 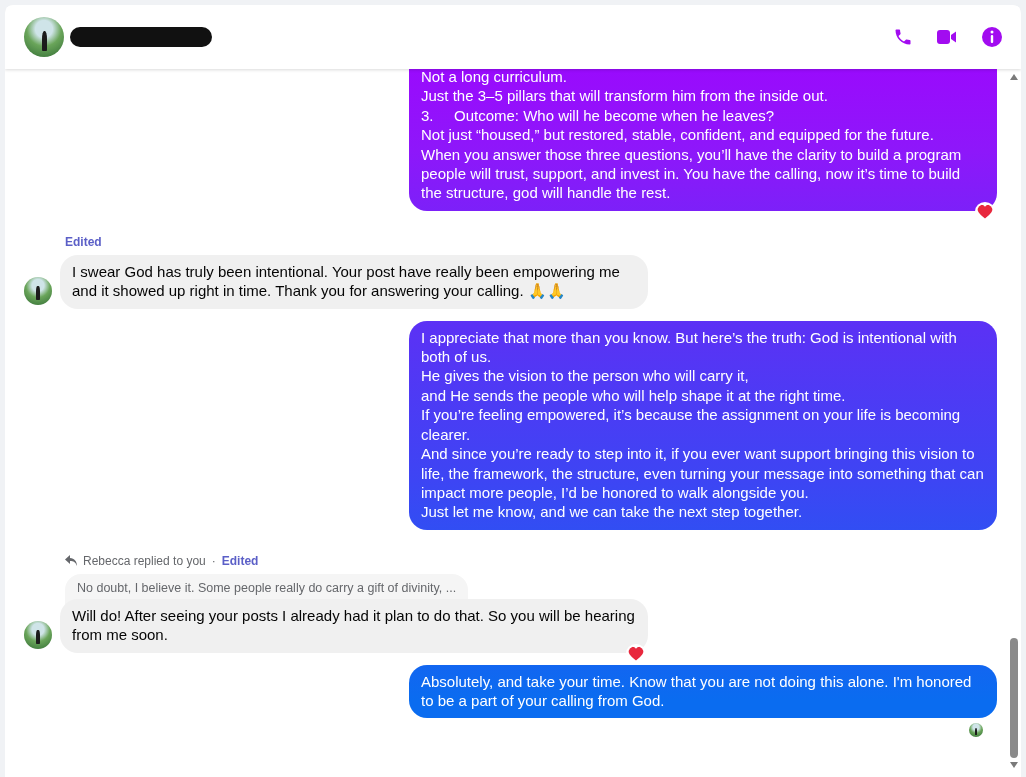 I want to click on scrollbar-thumb, so click(x=1014, y=698).